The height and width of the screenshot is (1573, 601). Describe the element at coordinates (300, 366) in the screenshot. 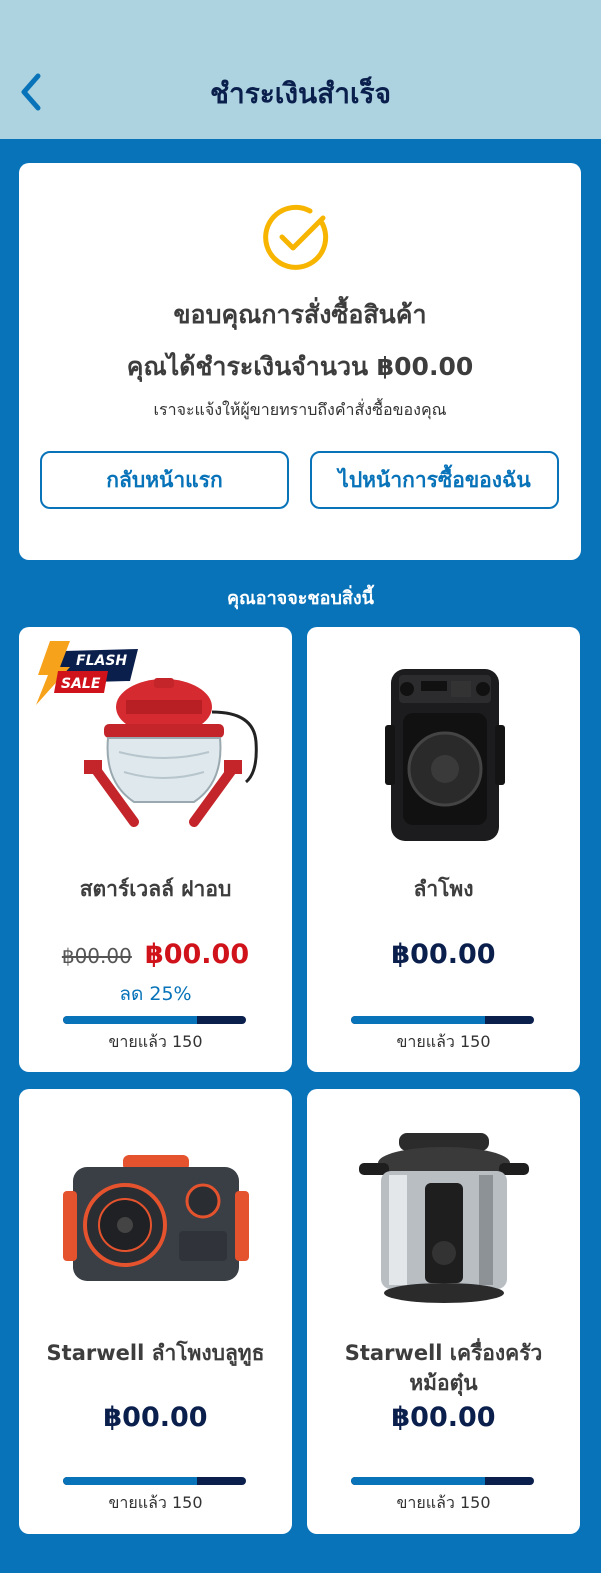

I see `paid-amount-text: คุณได้ชำระเงินจำนวน ฿00.00` at that location.